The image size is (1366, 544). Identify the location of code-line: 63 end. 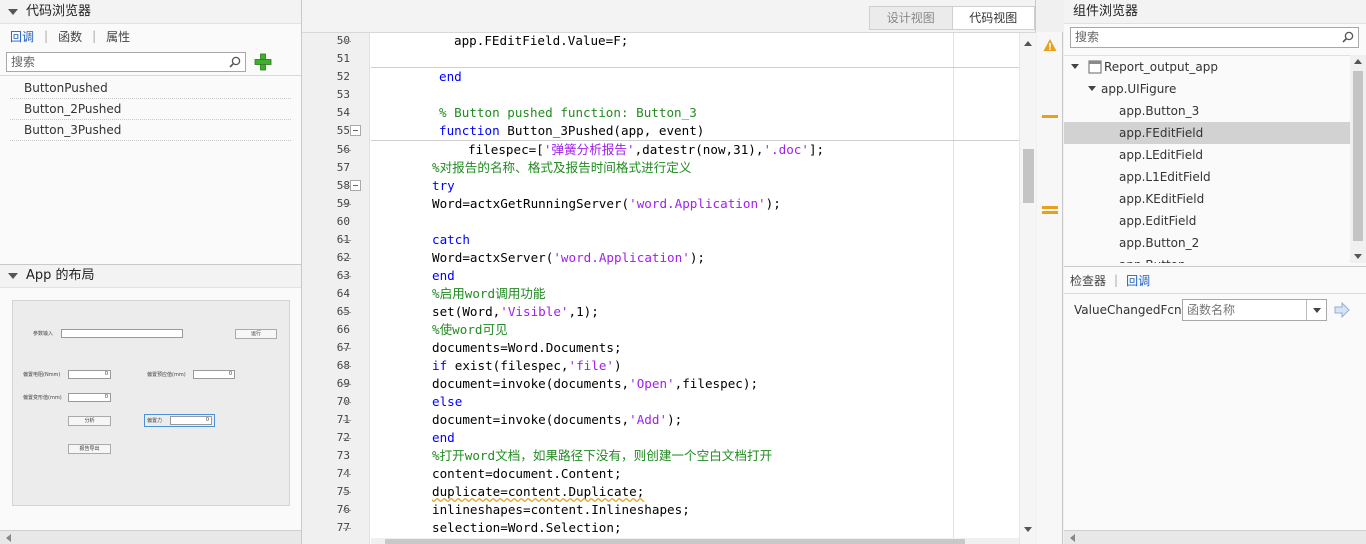
(678, 276).